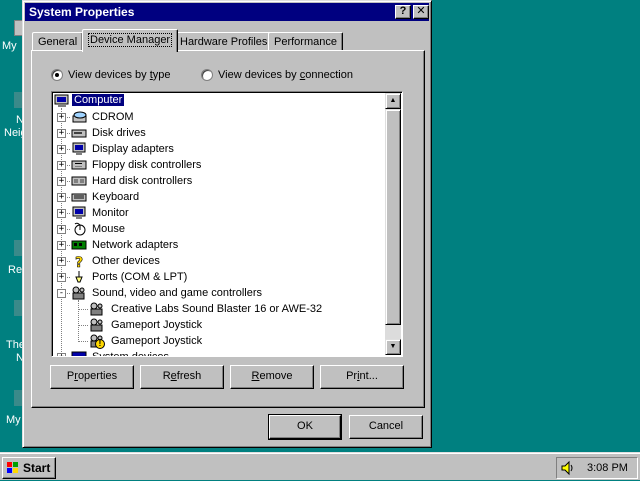 The image size is (640, 481). Describe the element at coordinates (219, 197) in the screenshot. I see `tree-category-item: + Keyboard` at that location.